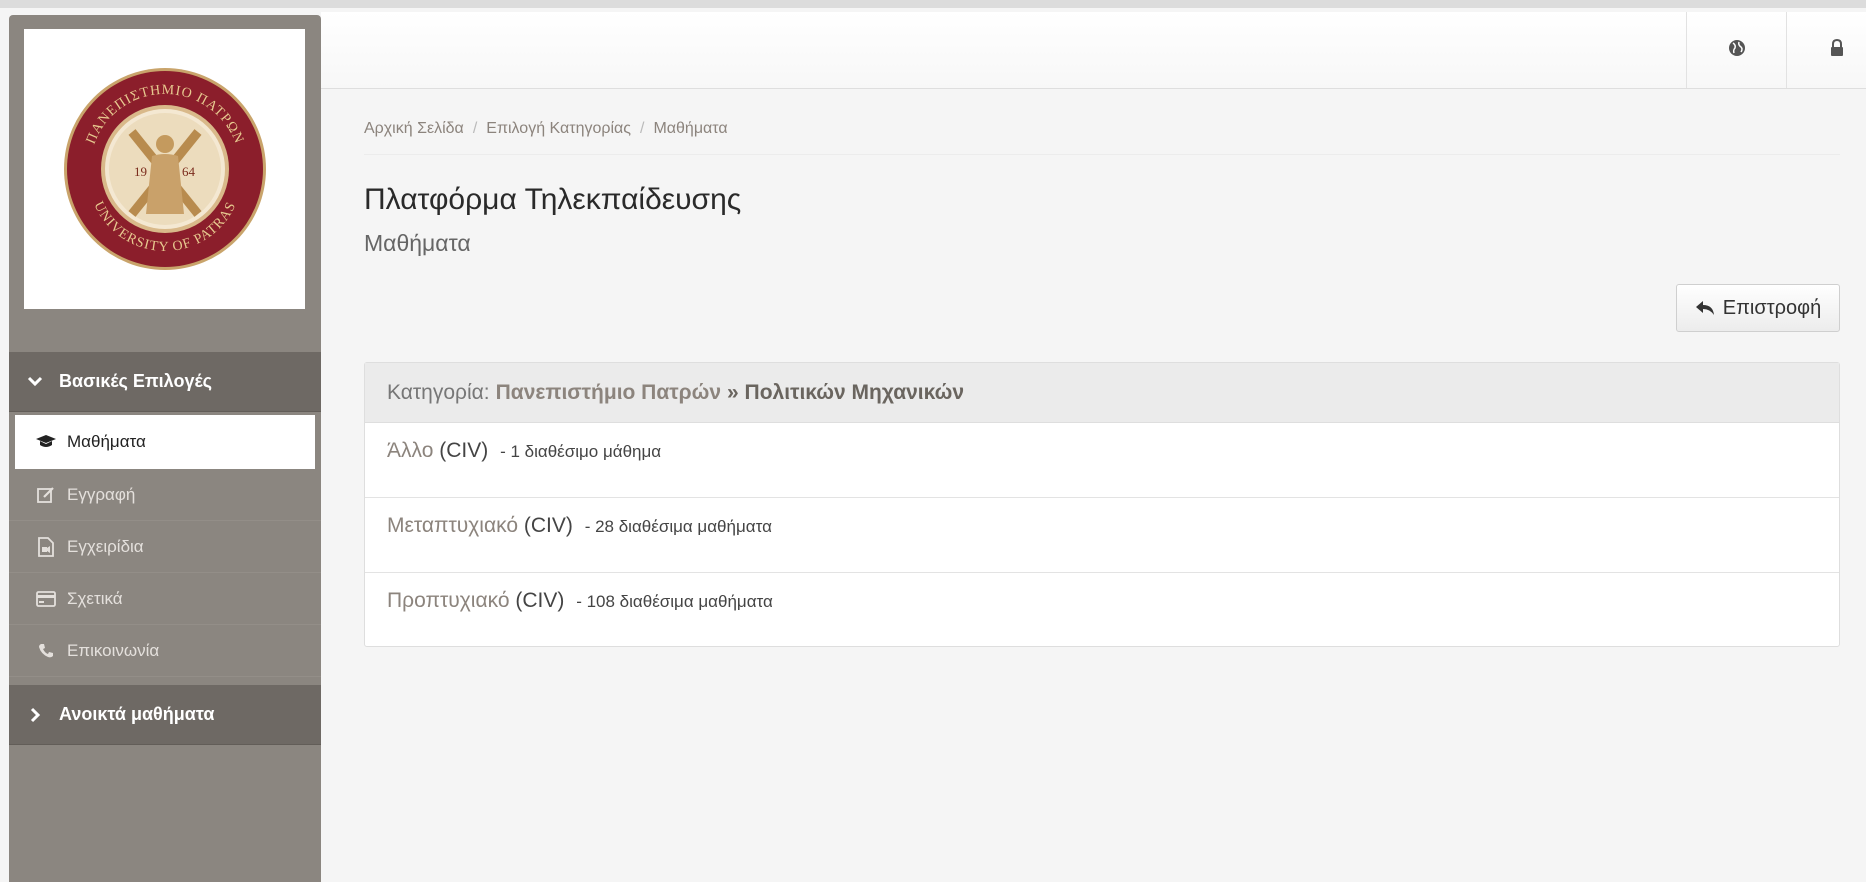 The width and height of the screenshot is (1866, 882). I want to click on category-prefix: Κατηγορία:, so click(438, 392).